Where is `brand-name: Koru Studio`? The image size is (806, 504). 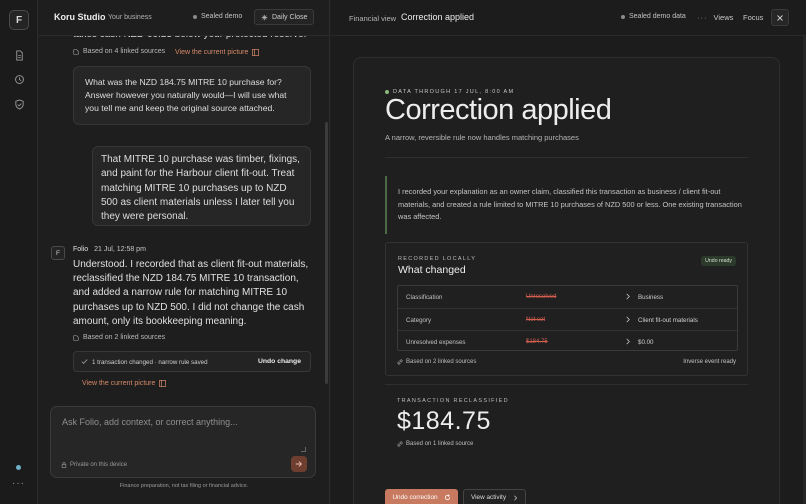 brand-name: Koru Studio is located at coordinates (80, 17).